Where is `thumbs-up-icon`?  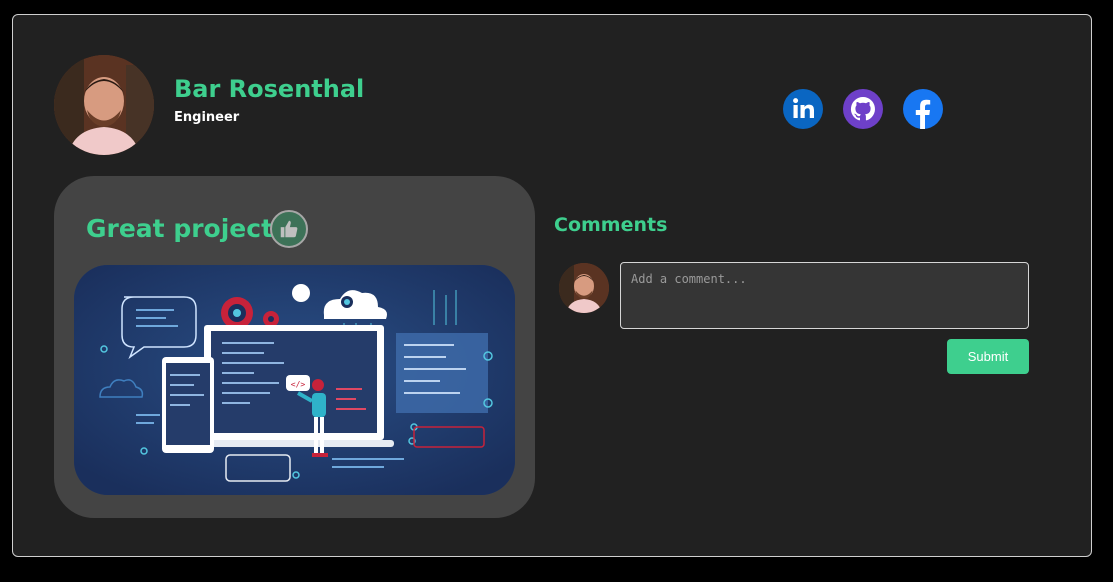 thumbs-up-icon is located at coordinates (289, 229).